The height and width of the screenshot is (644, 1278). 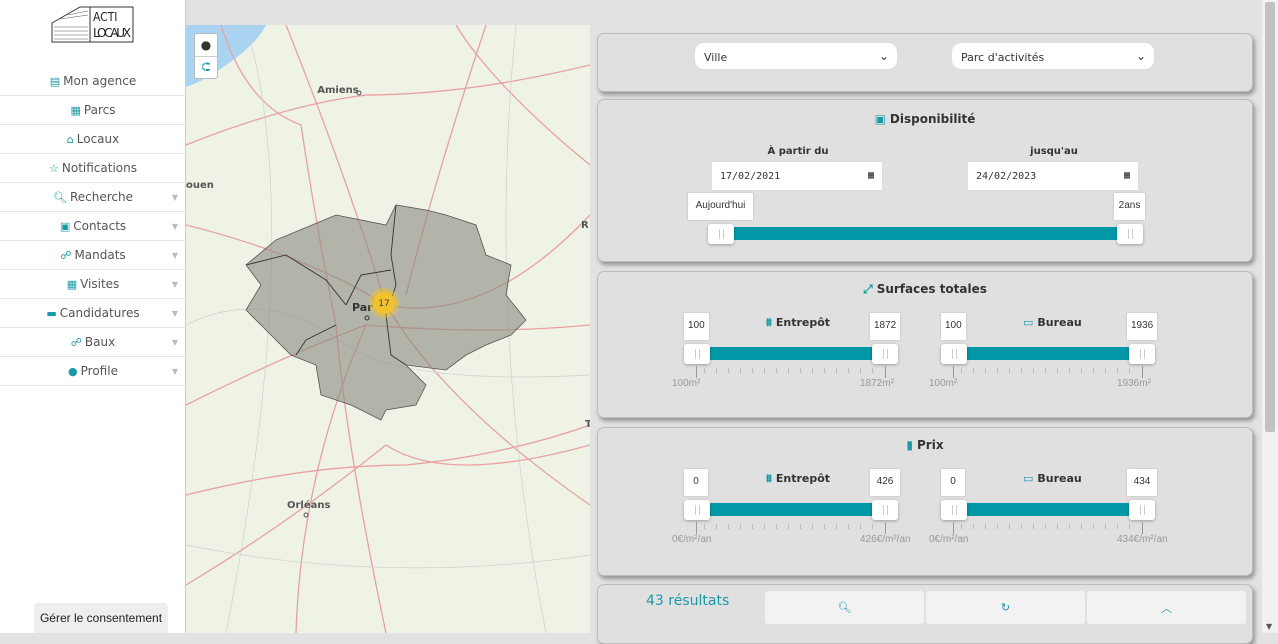 What do you see at coordinates (1142, 326) in the screenshot?
I see `bureau-max-value: 1936` at bounding box center [1142, 326].